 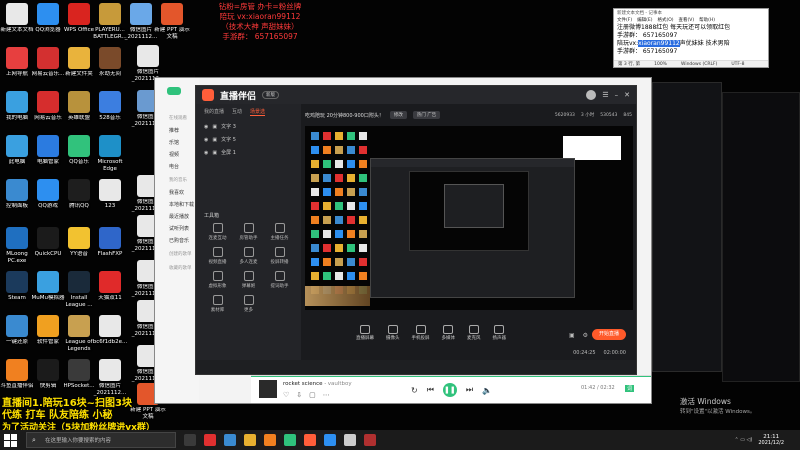 I want to click on menu-item-view: 查看(V), so click(x=687, y=20).